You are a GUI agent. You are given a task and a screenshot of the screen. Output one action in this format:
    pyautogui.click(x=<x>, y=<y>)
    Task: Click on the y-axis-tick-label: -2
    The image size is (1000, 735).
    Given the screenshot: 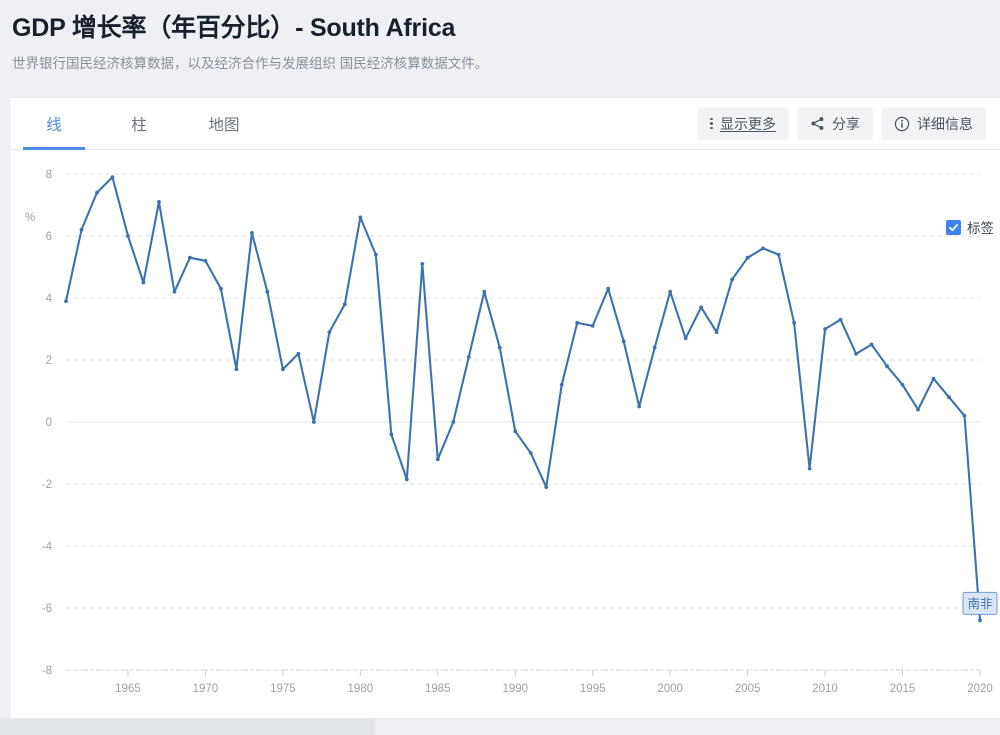 What is the action you would take?
    pyautogui.click(x=47, y=485)
    